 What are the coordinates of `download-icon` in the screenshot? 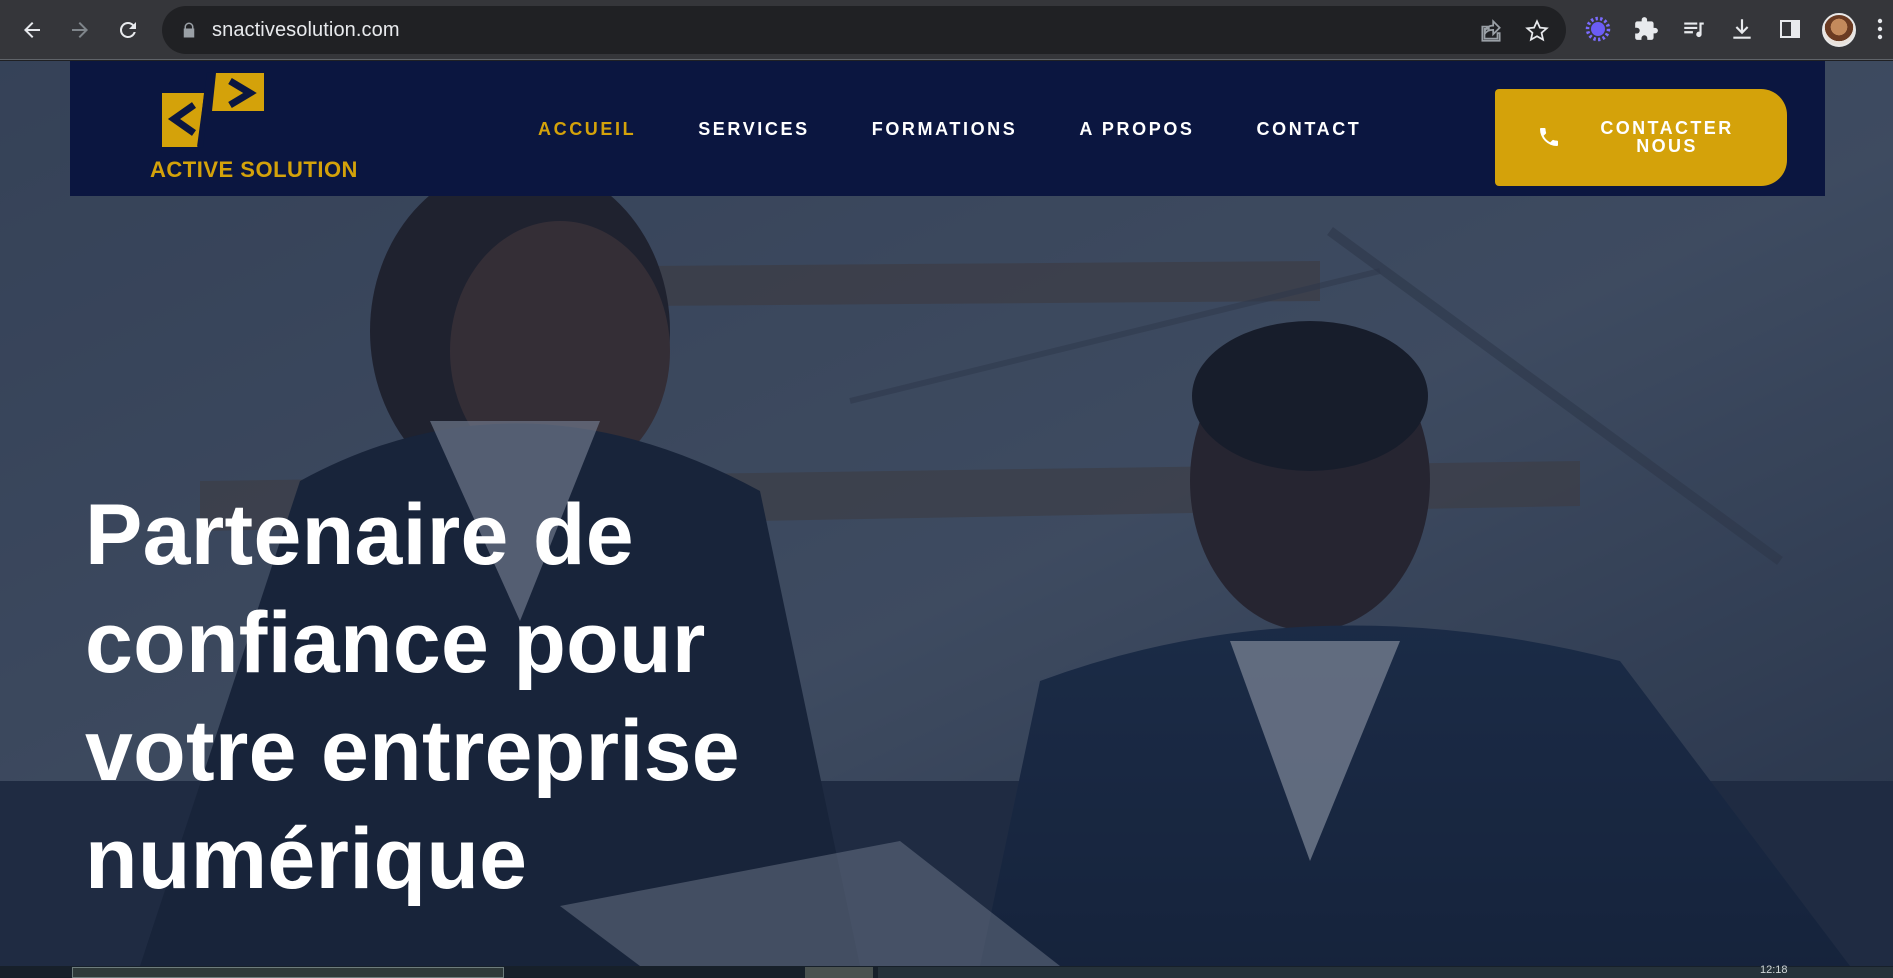 It's located at (1742, 29).